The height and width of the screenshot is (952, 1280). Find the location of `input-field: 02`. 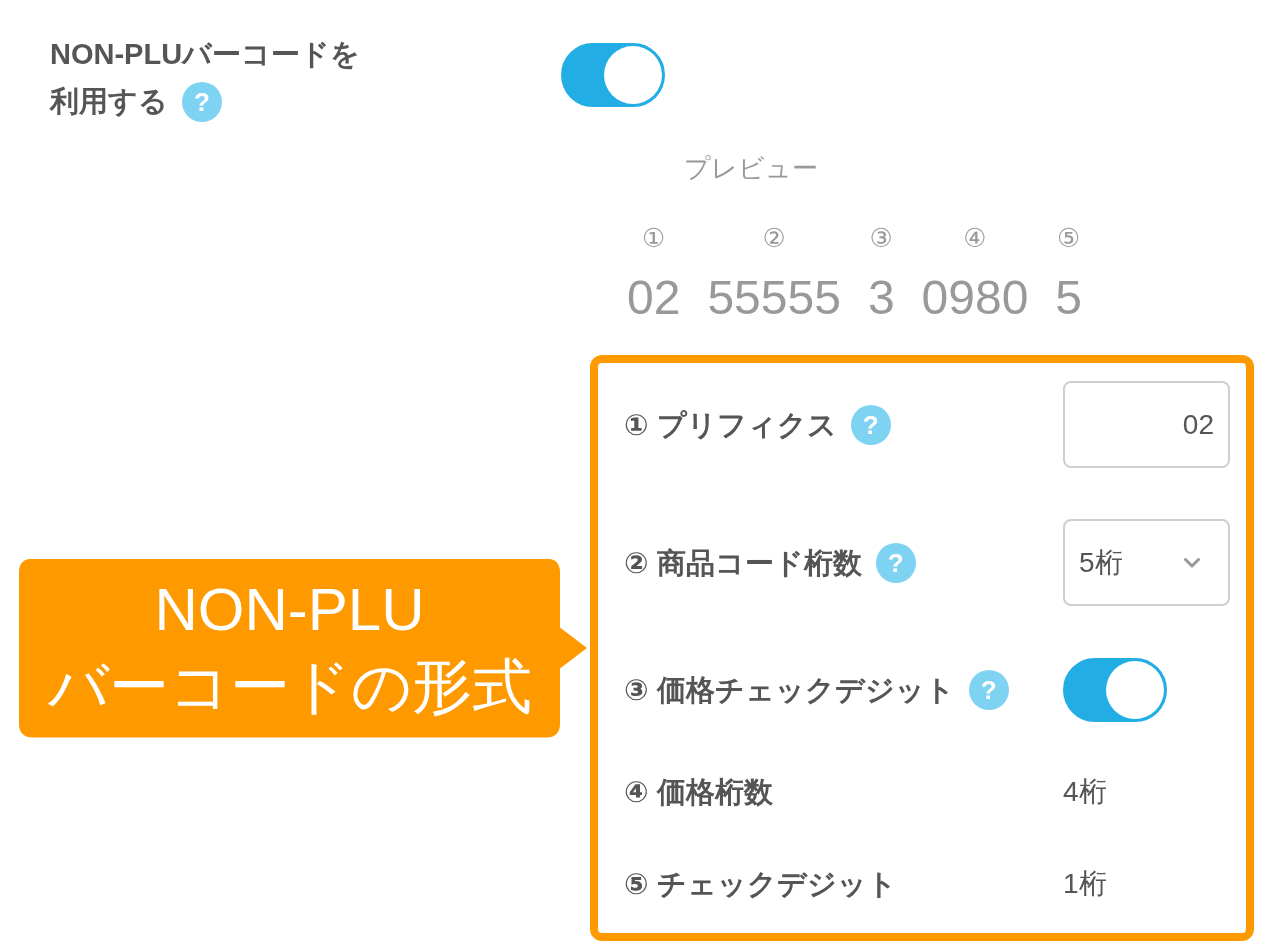

input-field: 02 is located at coordinates (1146, 424).